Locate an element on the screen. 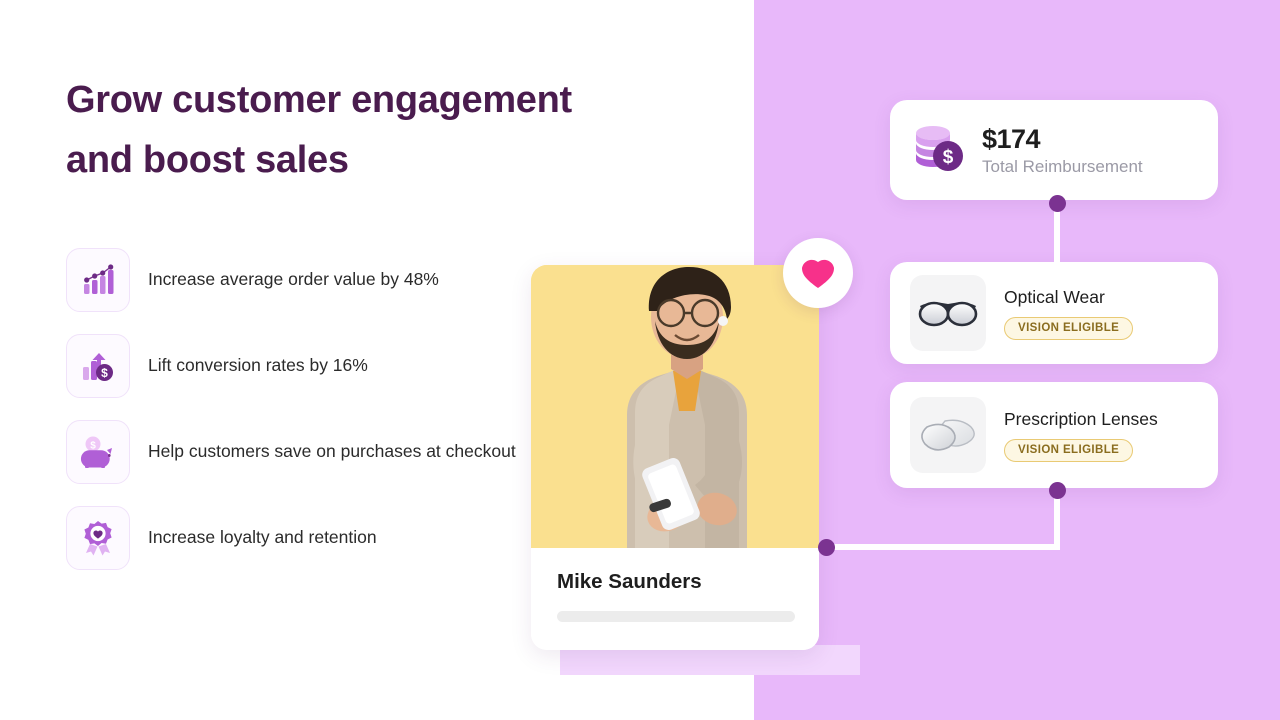 The image size is (1280, 720). connector-line-bottom-horizontal is located at coordinates (943, 547).